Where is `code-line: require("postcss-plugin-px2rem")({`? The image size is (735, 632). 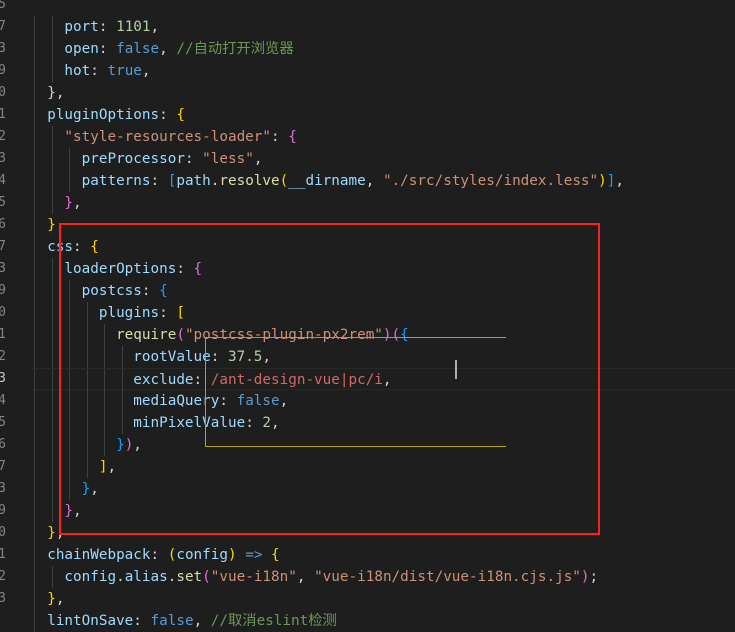
code-line: require("postcss-plugin-px2rem")({ is located at coordinates (382, 335).